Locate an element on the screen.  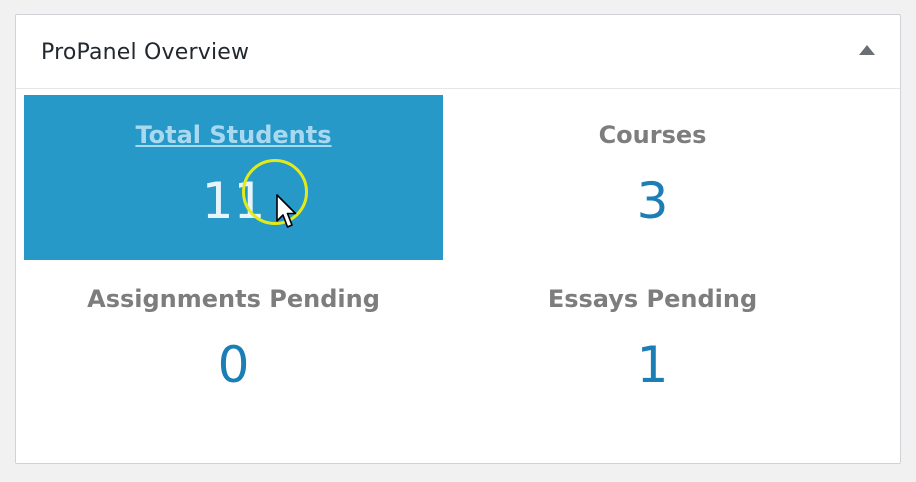
triangle-up-icon is located at coordinates (867, 50).